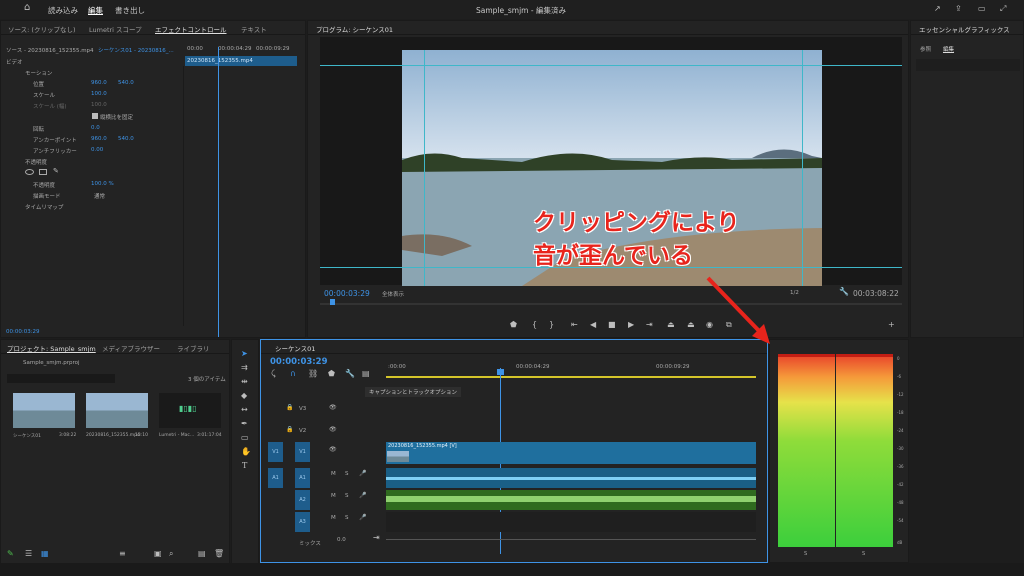  What do you see at coordinates (241, 61) in the screenshot?
I see `ec-clip-bar: 20230816_152355.mp4` at bounding box center [241, 61].